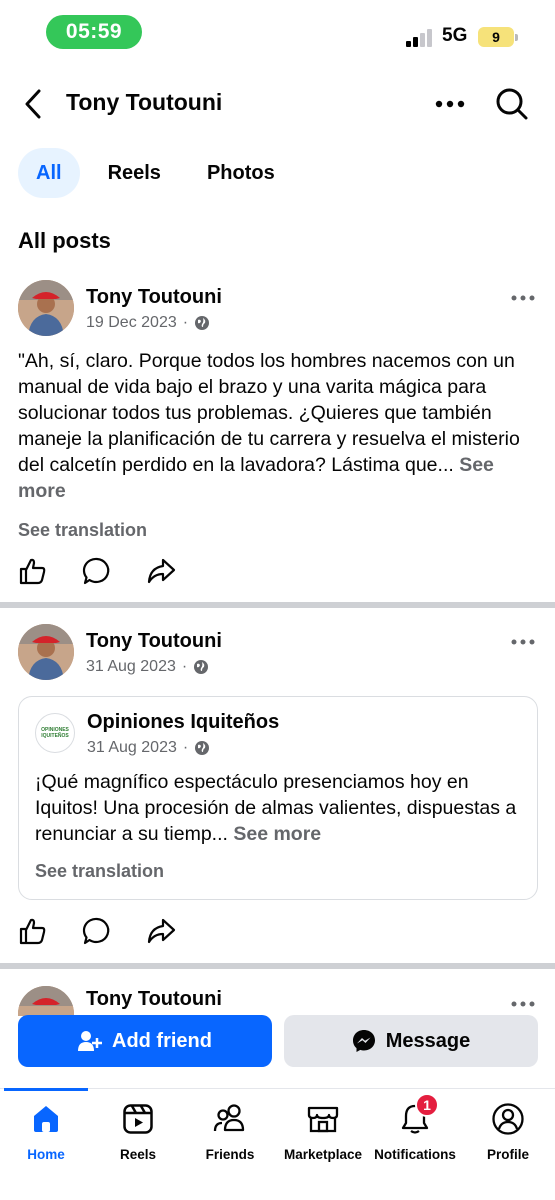 The image size is (555, 1200). I want to click on battery-level: 9, so click(496, 37).